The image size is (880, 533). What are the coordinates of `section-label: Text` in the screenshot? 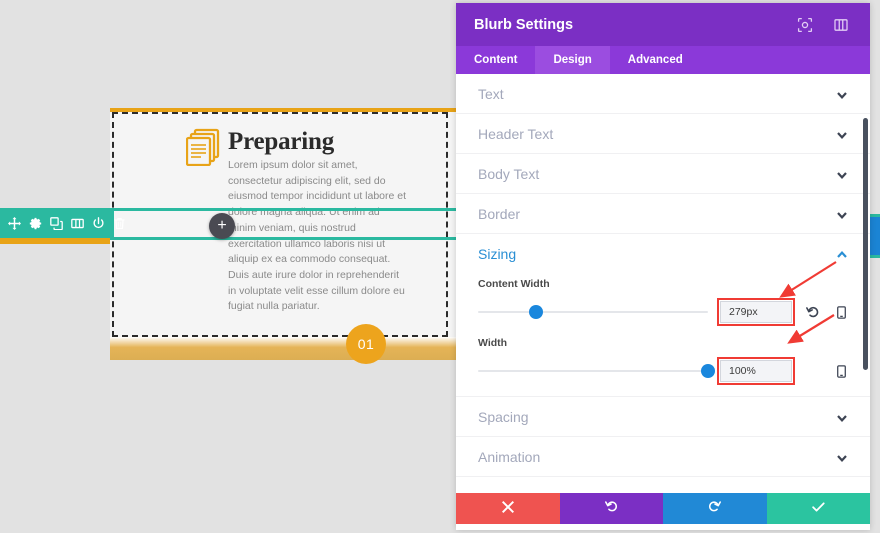 It's located at (491, 93).